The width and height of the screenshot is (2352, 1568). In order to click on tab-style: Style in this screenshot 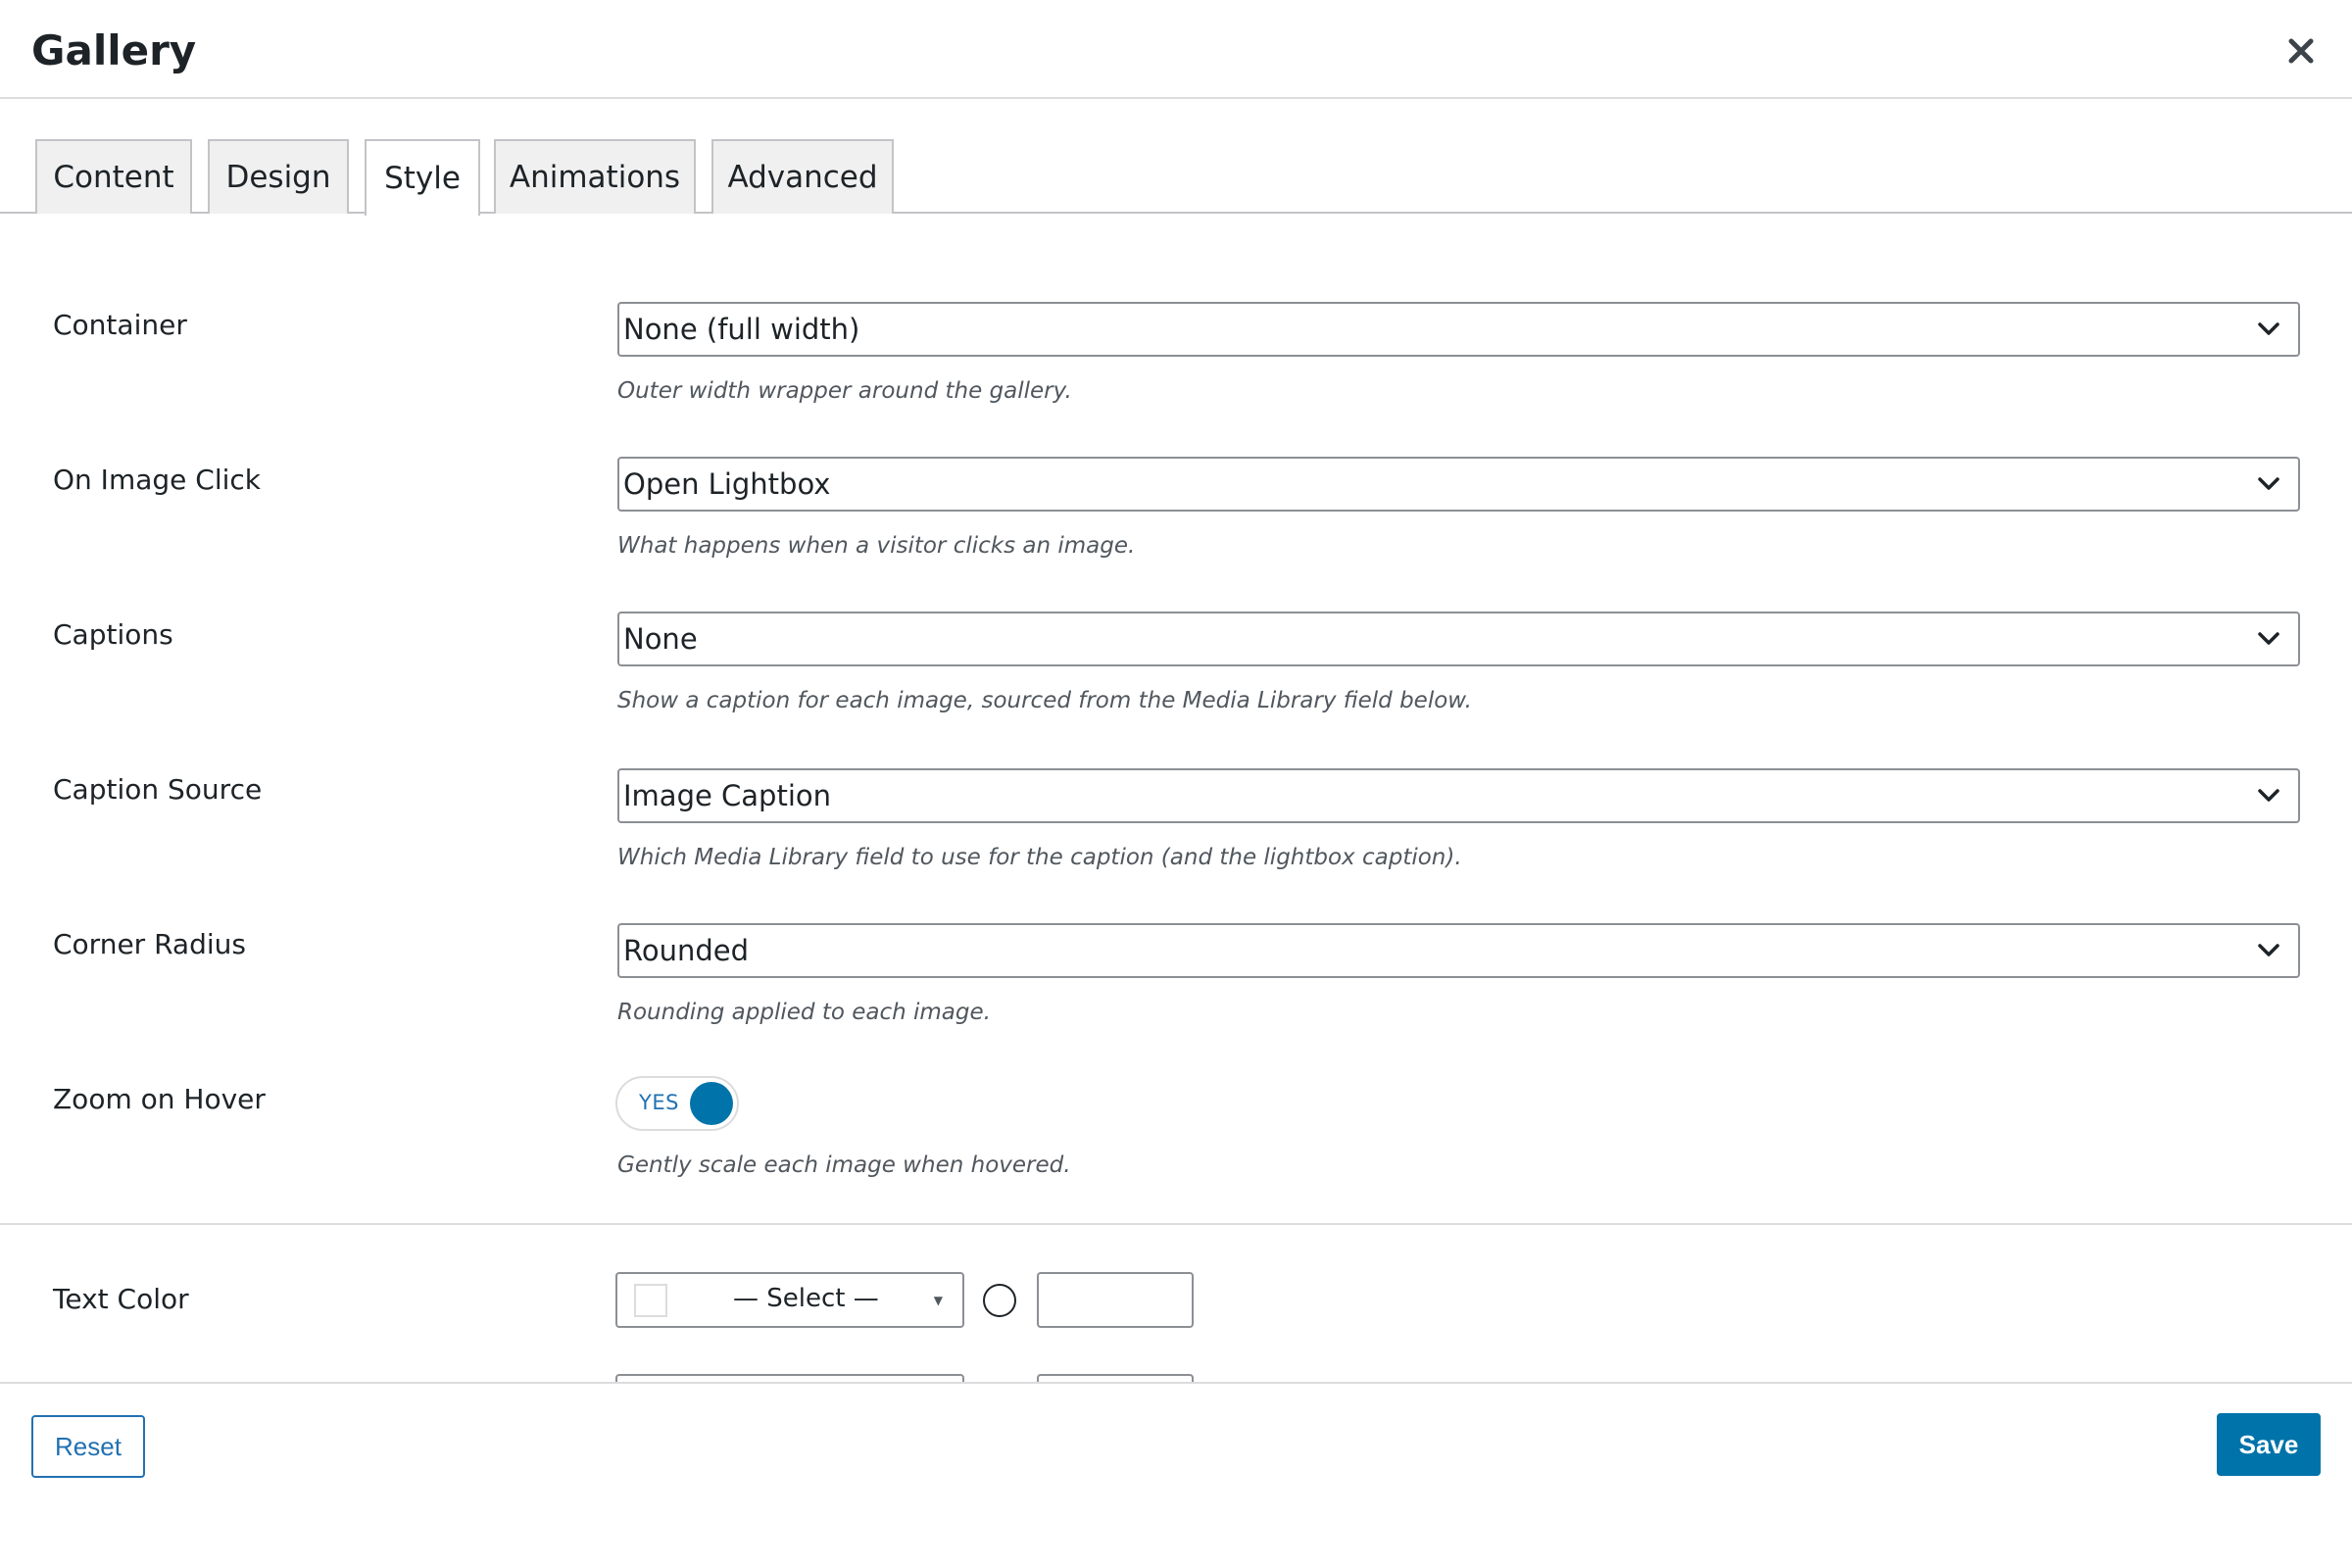, I will do `click(422, 177)`.